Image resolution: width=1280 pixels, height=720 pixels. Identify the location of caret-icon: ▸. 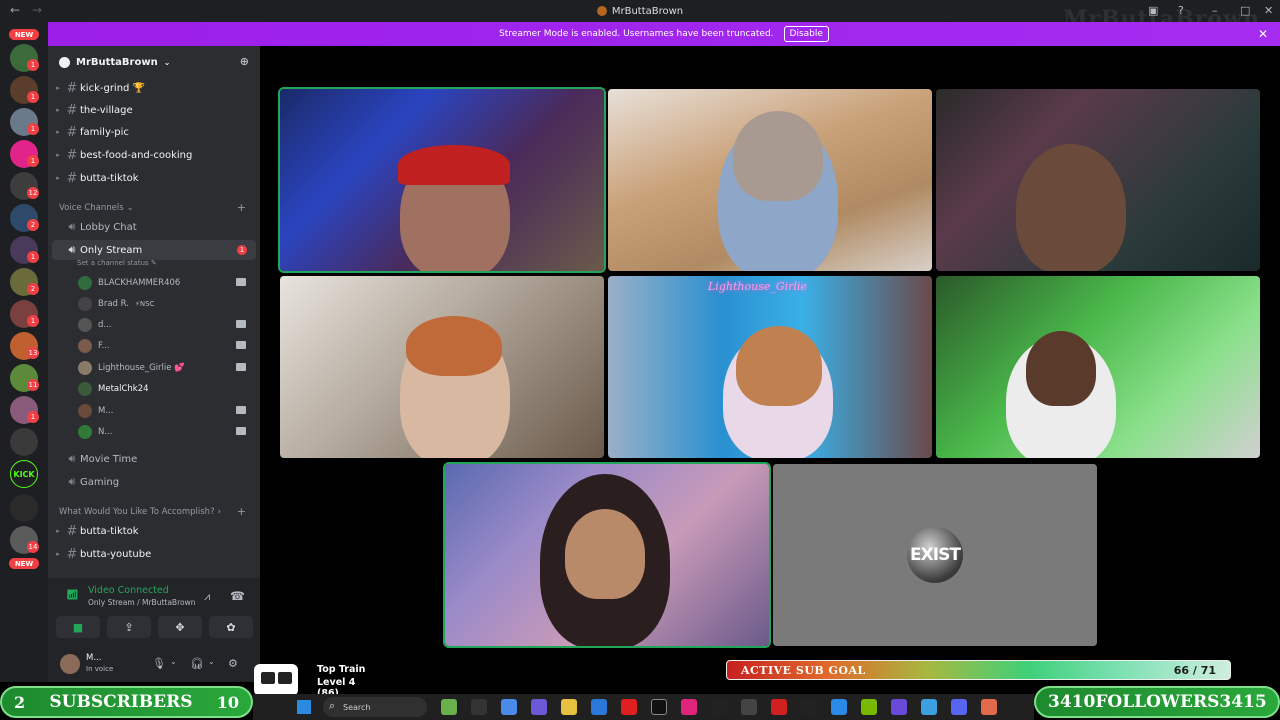
(58, 110).